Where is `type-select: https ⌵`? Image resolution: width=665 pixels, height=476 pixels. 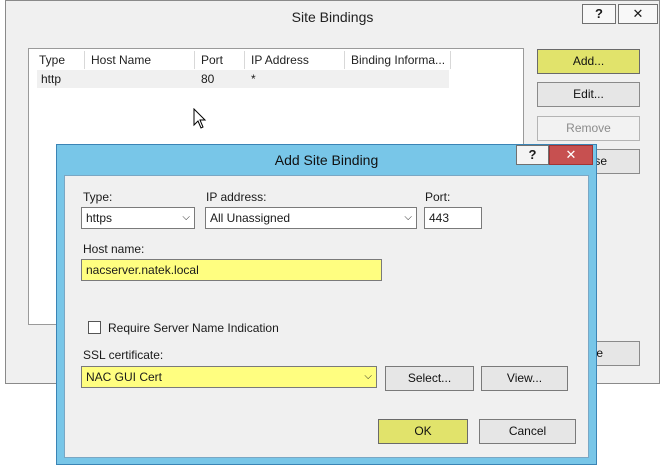 type-select: https ⌵ is located at coordinates (138, 218).